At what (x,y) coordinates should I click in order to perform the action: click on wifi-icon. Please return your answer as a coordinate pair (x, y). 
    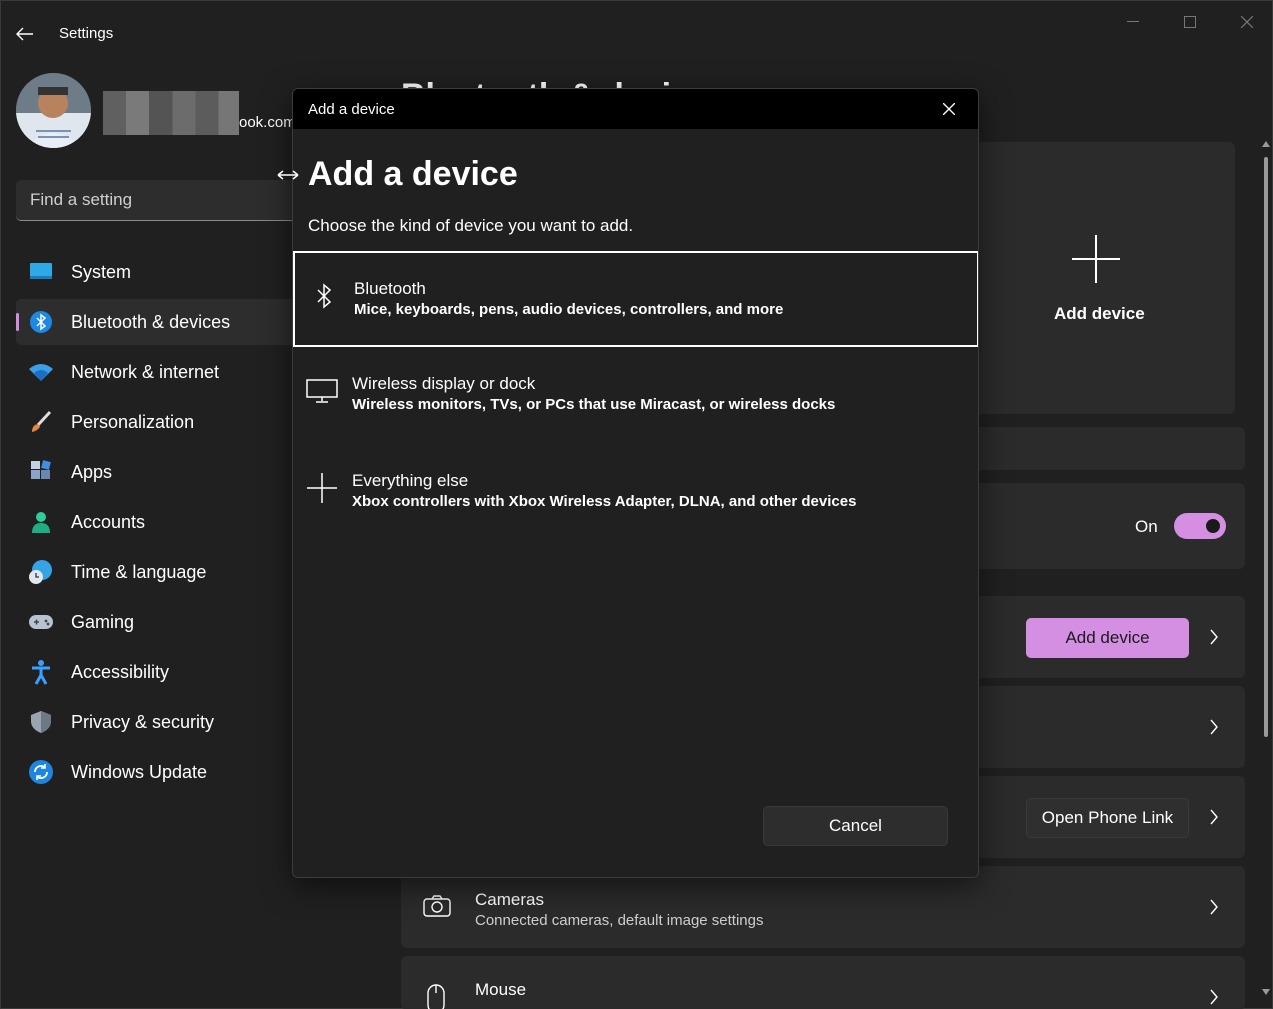
    Looking at the image, I should click on (41, 372).